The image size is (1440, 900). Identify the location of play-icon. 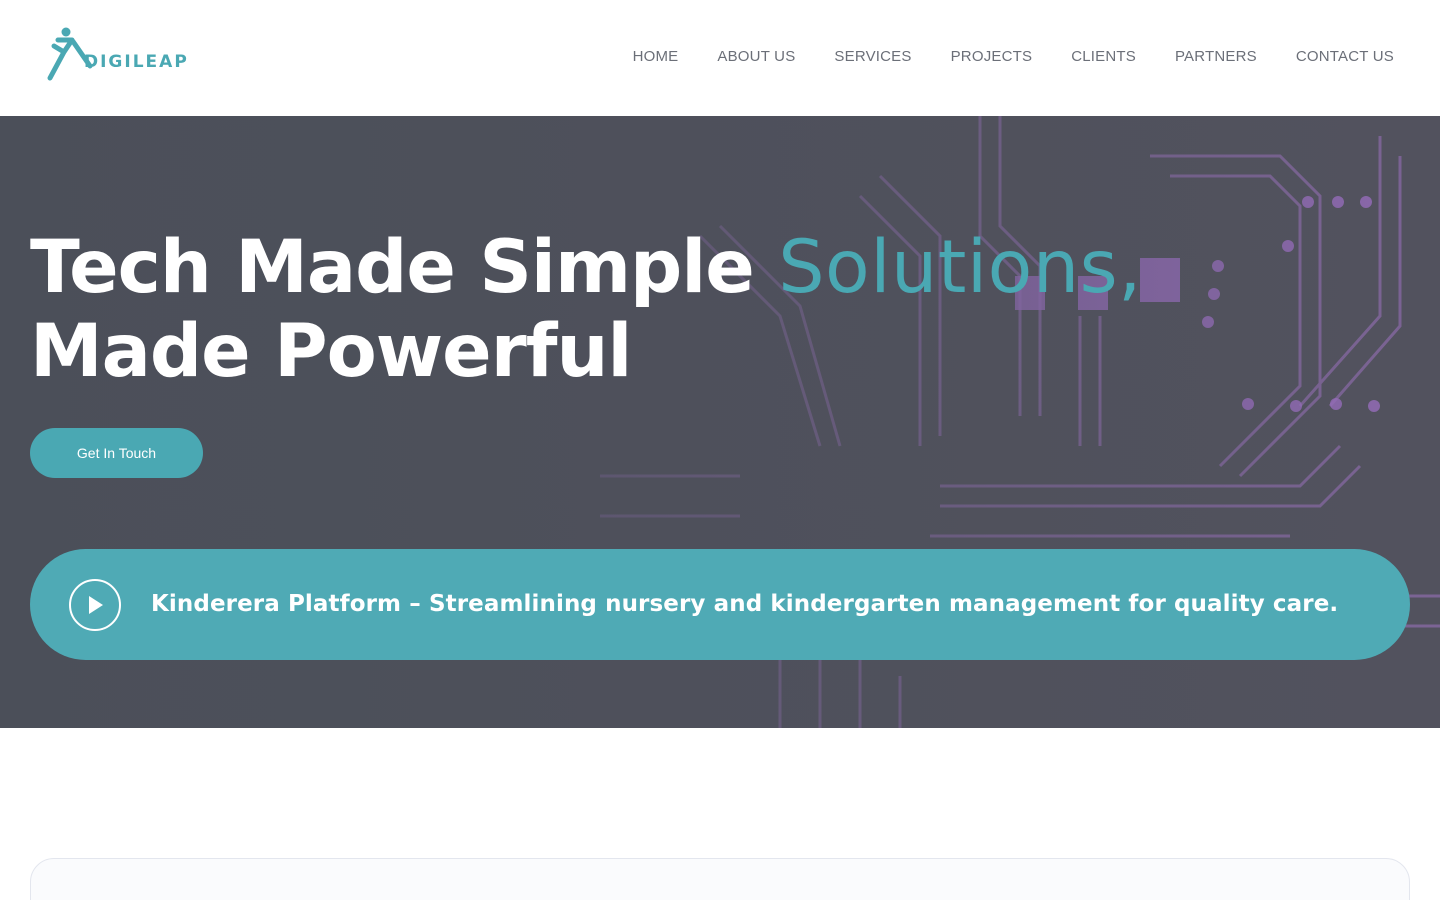
(96, 605).